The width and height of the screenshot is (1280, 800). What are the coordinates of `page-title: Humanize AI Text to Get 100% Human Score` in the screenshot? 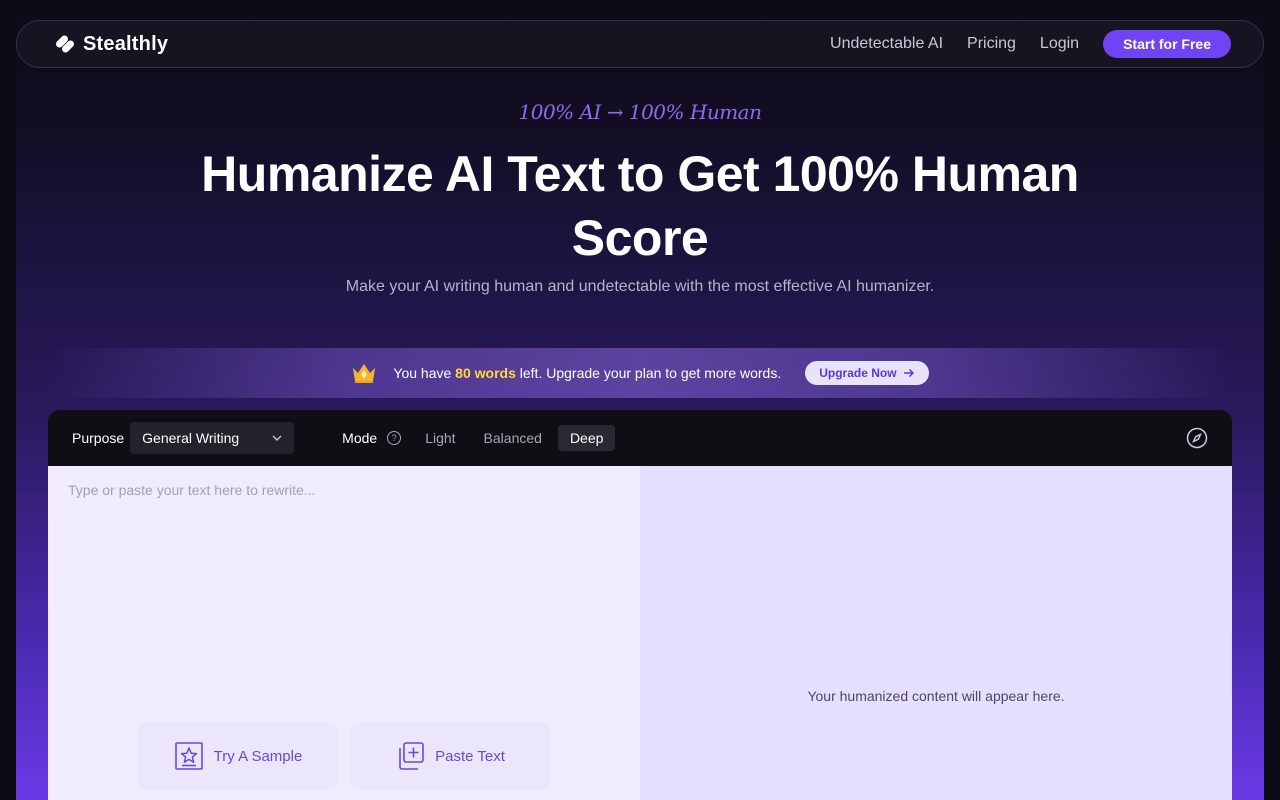 It's located at (640, 206).